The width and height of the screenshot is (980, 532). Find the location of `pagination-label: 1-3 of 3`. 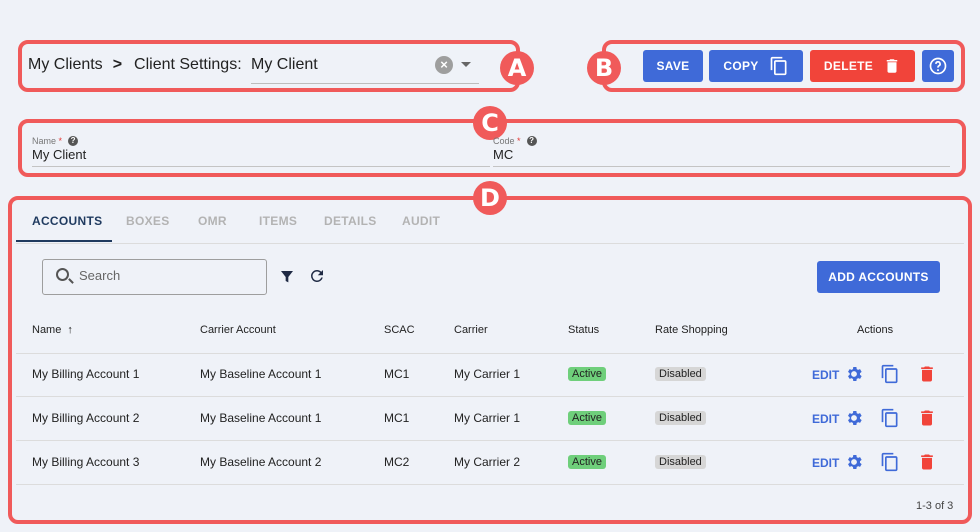

pagination-label: 1-3 of 3 is located at coordinates (935, 506).